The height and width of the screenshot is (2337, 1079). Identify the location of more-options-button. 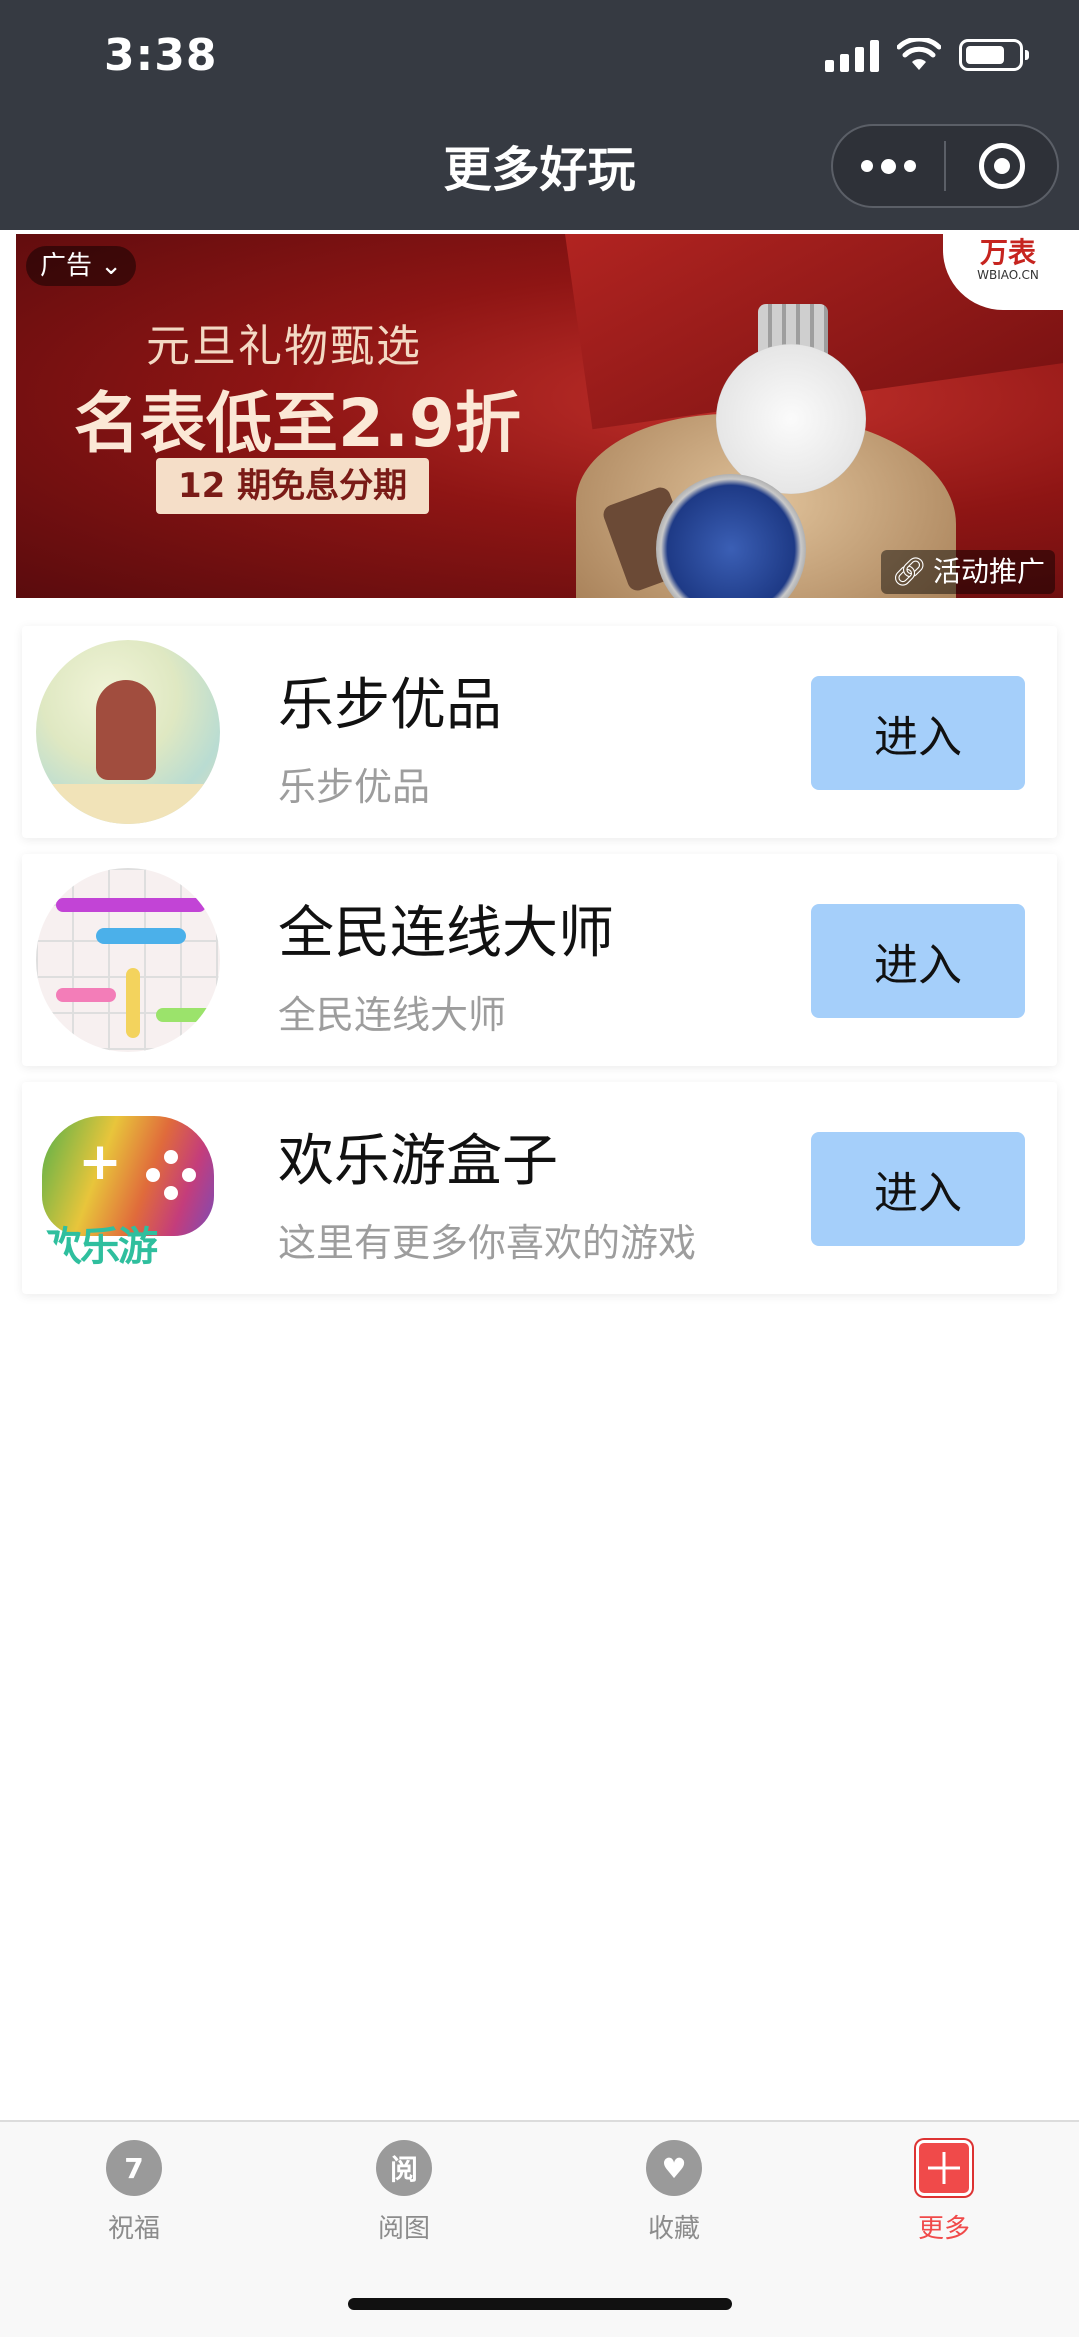
(888, 166).